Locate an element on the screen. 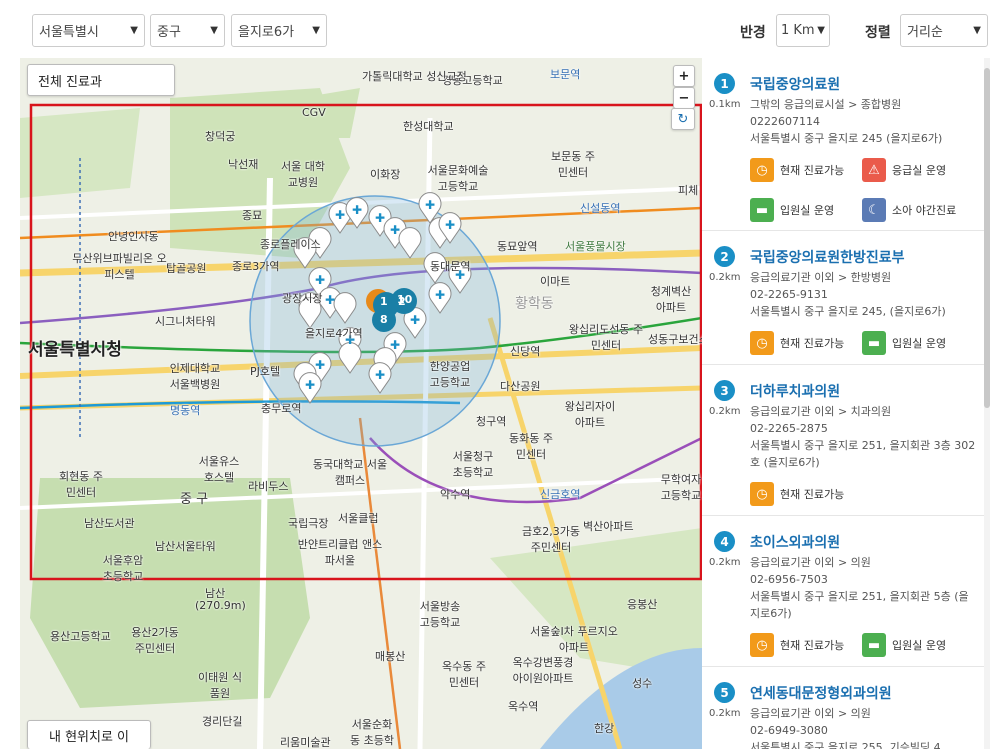  map-label: (270.9m) is located at coordinates (220, 605).